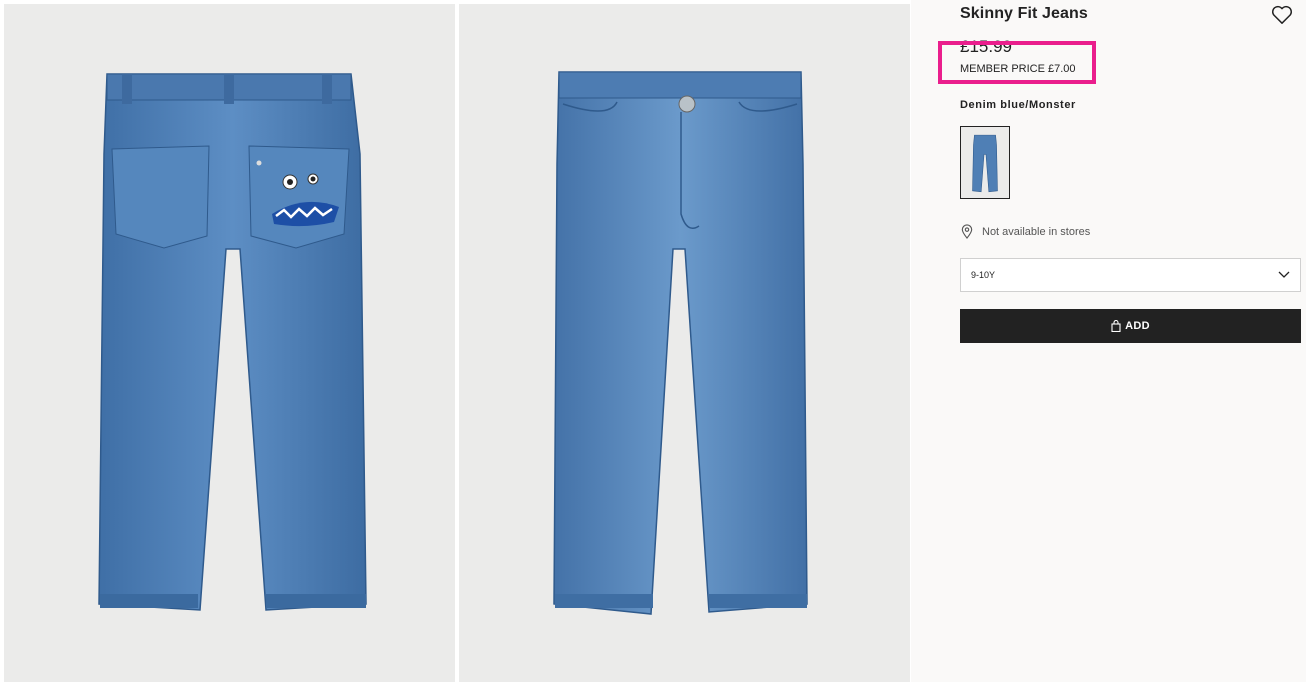 Image resolution: width=1306 pixels, height=682 pixels. What do you see at coordinates (1130, 275) in the screenshot?
I see `size-dropdown: 9-10Y` at bounding box center [1130, 275].